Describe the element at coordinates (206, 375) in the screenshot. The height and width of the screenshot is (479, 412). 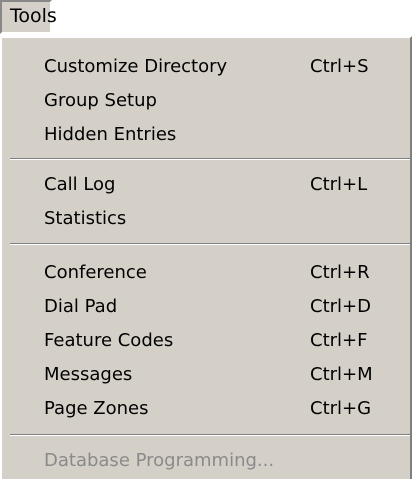
I see `menu-item-messages: Messages Ctrl+M` at that location.